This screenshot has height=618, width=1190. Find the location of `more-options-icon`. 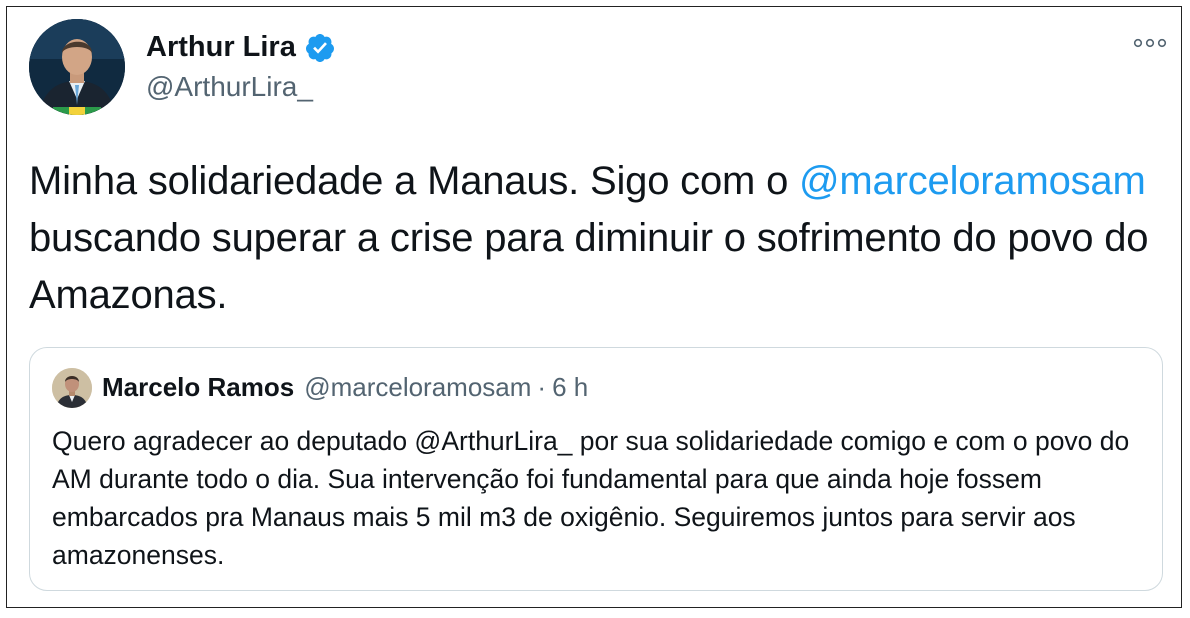

more-options-icon is located at coordinates (1150, 43).